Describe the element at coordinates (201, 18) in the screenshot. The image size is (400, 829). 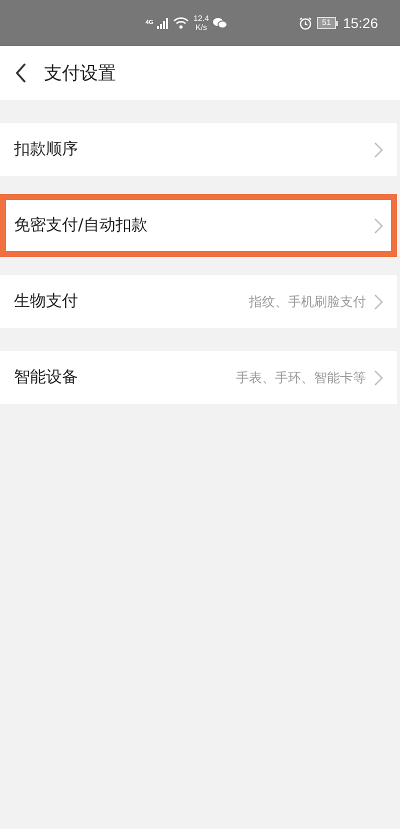
I see `network-speed: 12.4` at that location.